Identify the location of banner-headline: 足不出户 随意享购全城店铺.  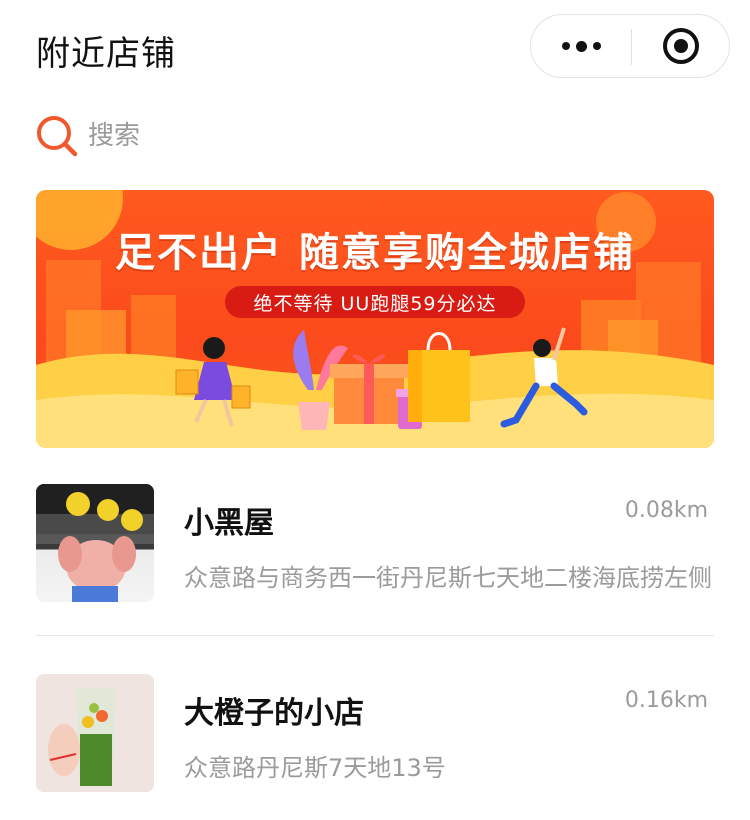
(375, 253).